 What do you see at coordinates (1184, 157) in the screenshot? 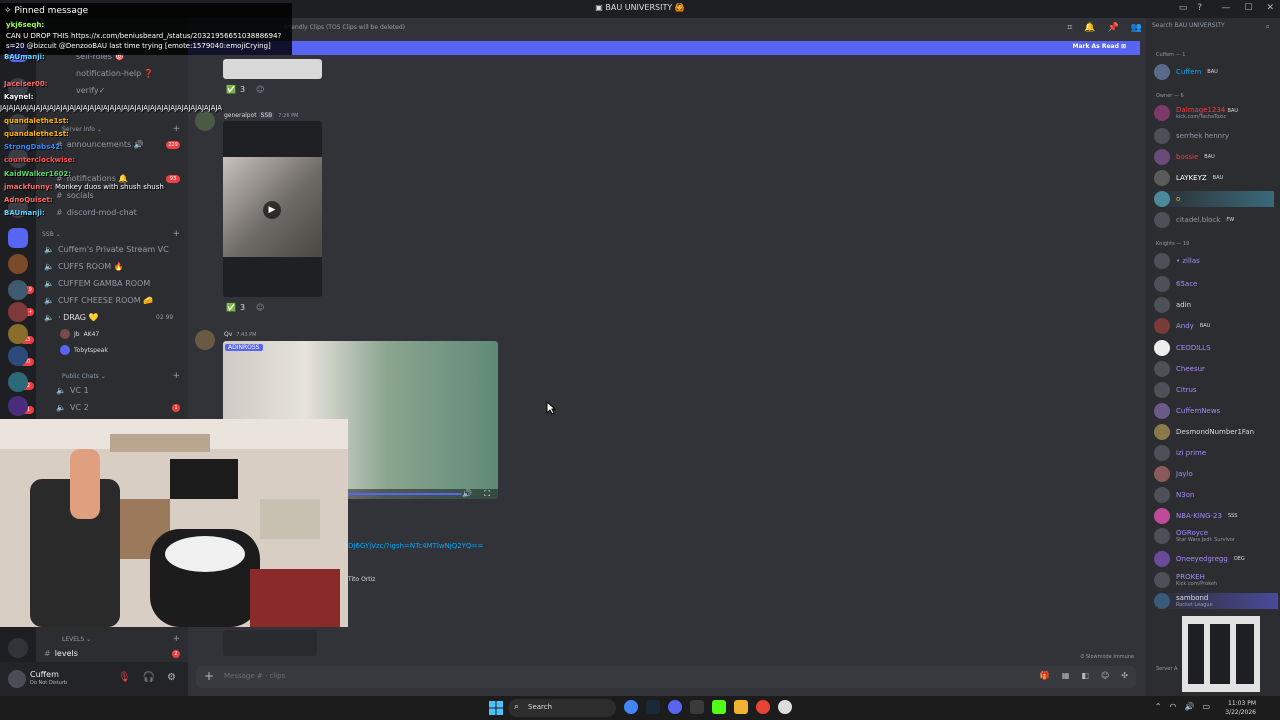
I see `member-item: bossie BAU` at bounding box center [1184, 157].